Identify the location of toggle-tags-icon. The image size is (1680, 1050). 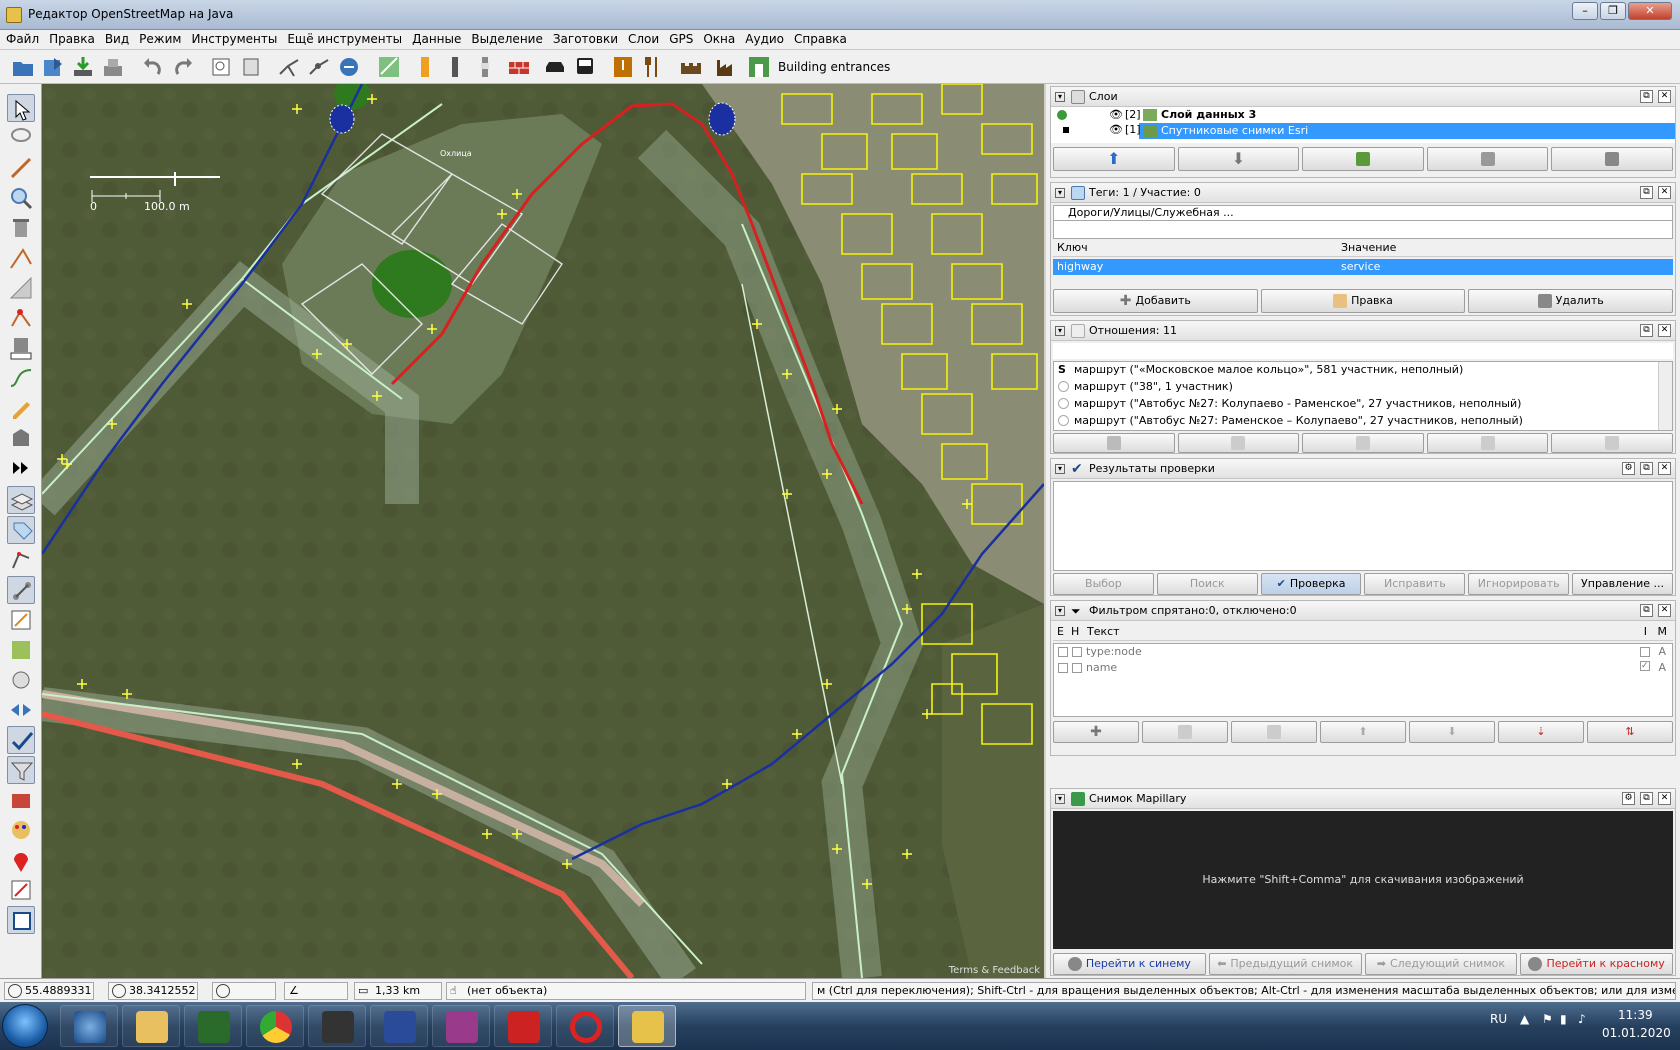
(21, 530).